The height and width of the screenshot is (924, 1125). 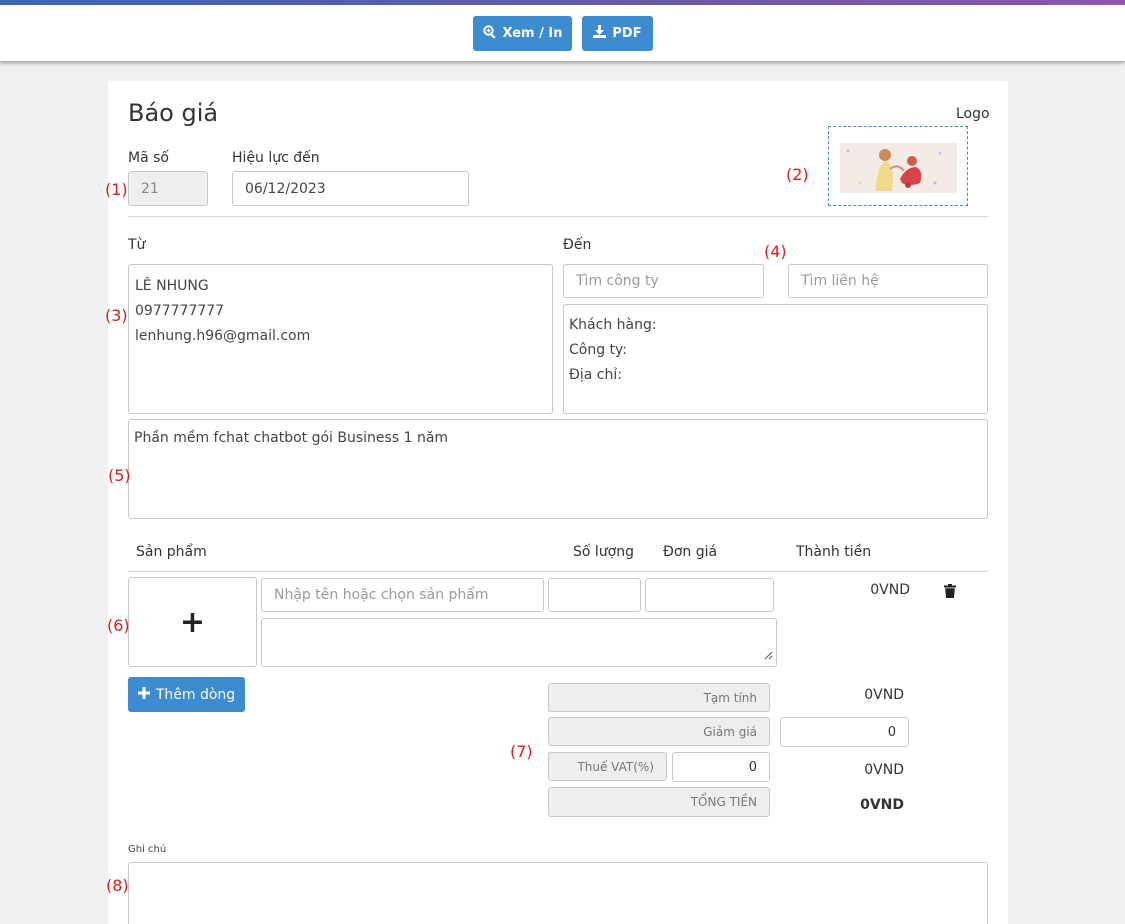 What do you see at coordinates (603, 552) in the screenshot?
I see `qty-col-header: Số lượng` at bounding box center [603, 552].